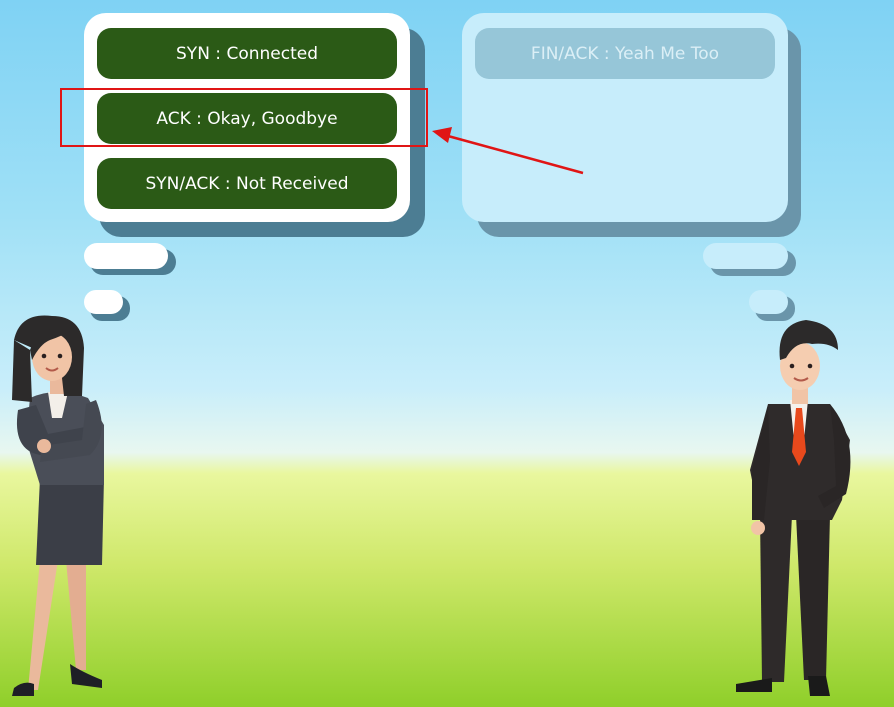  I want to click on man-character, so click(793, 508).